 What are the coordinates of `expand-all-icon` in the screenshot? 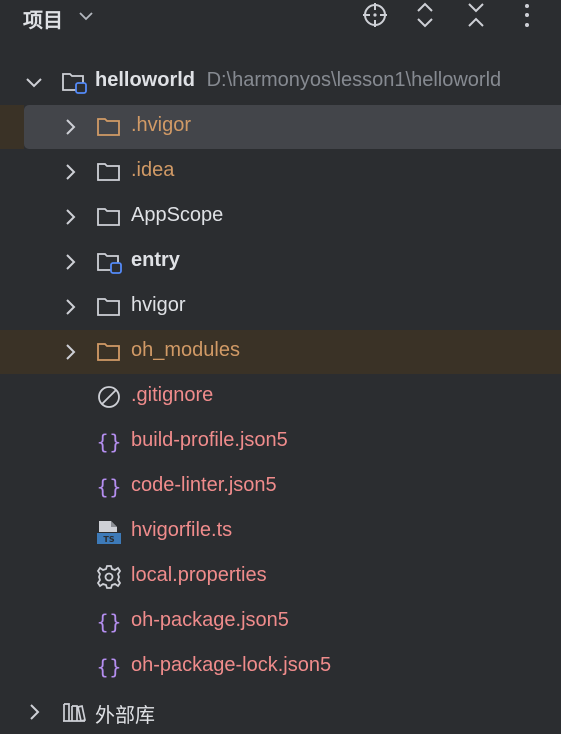 It's located at (425, 15).